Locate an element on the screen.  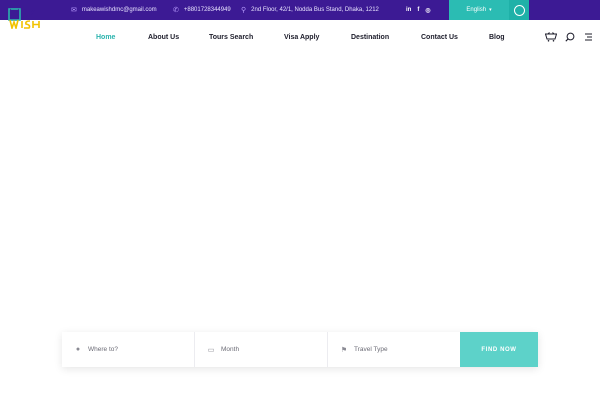
calendar-icon: ▭ is located at coordinates (211, 350).